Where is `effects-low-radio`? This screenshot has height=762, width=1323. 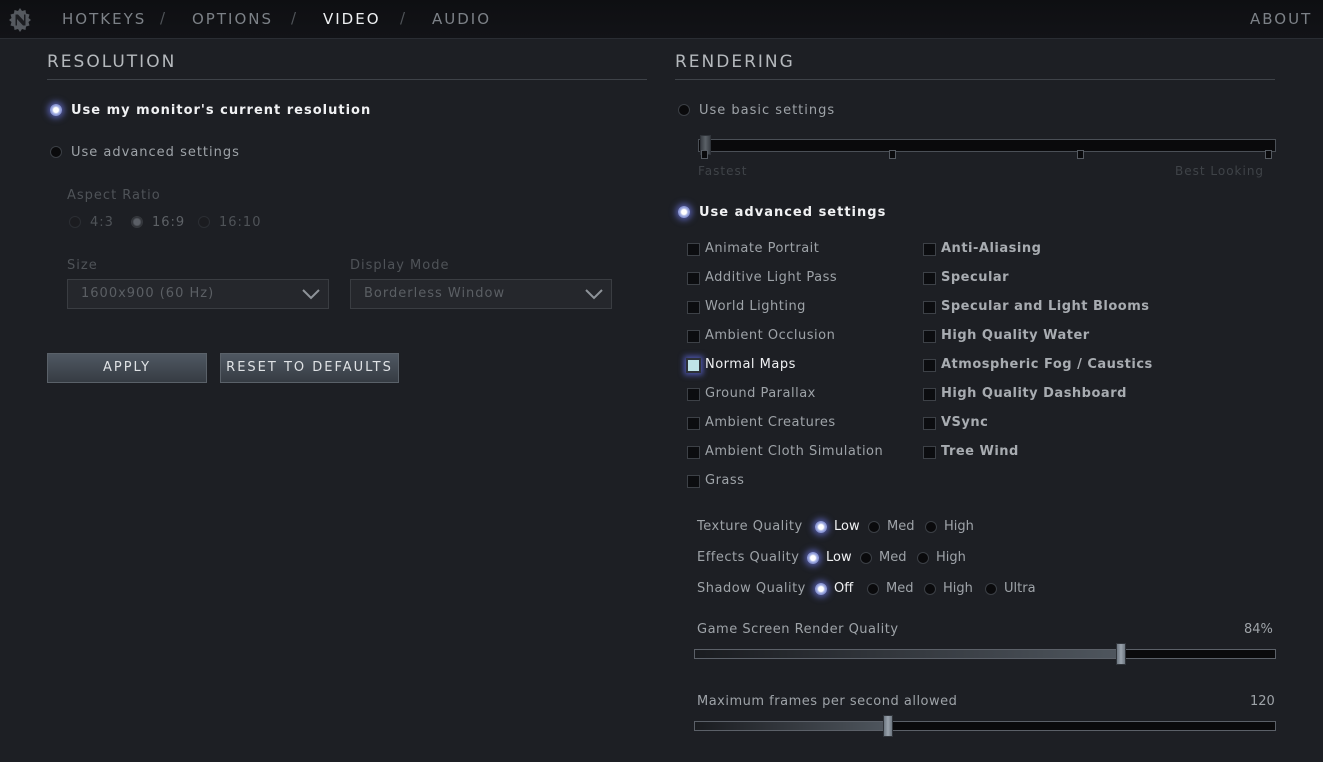 effects-low-radio is located at coordinates (813, 558).